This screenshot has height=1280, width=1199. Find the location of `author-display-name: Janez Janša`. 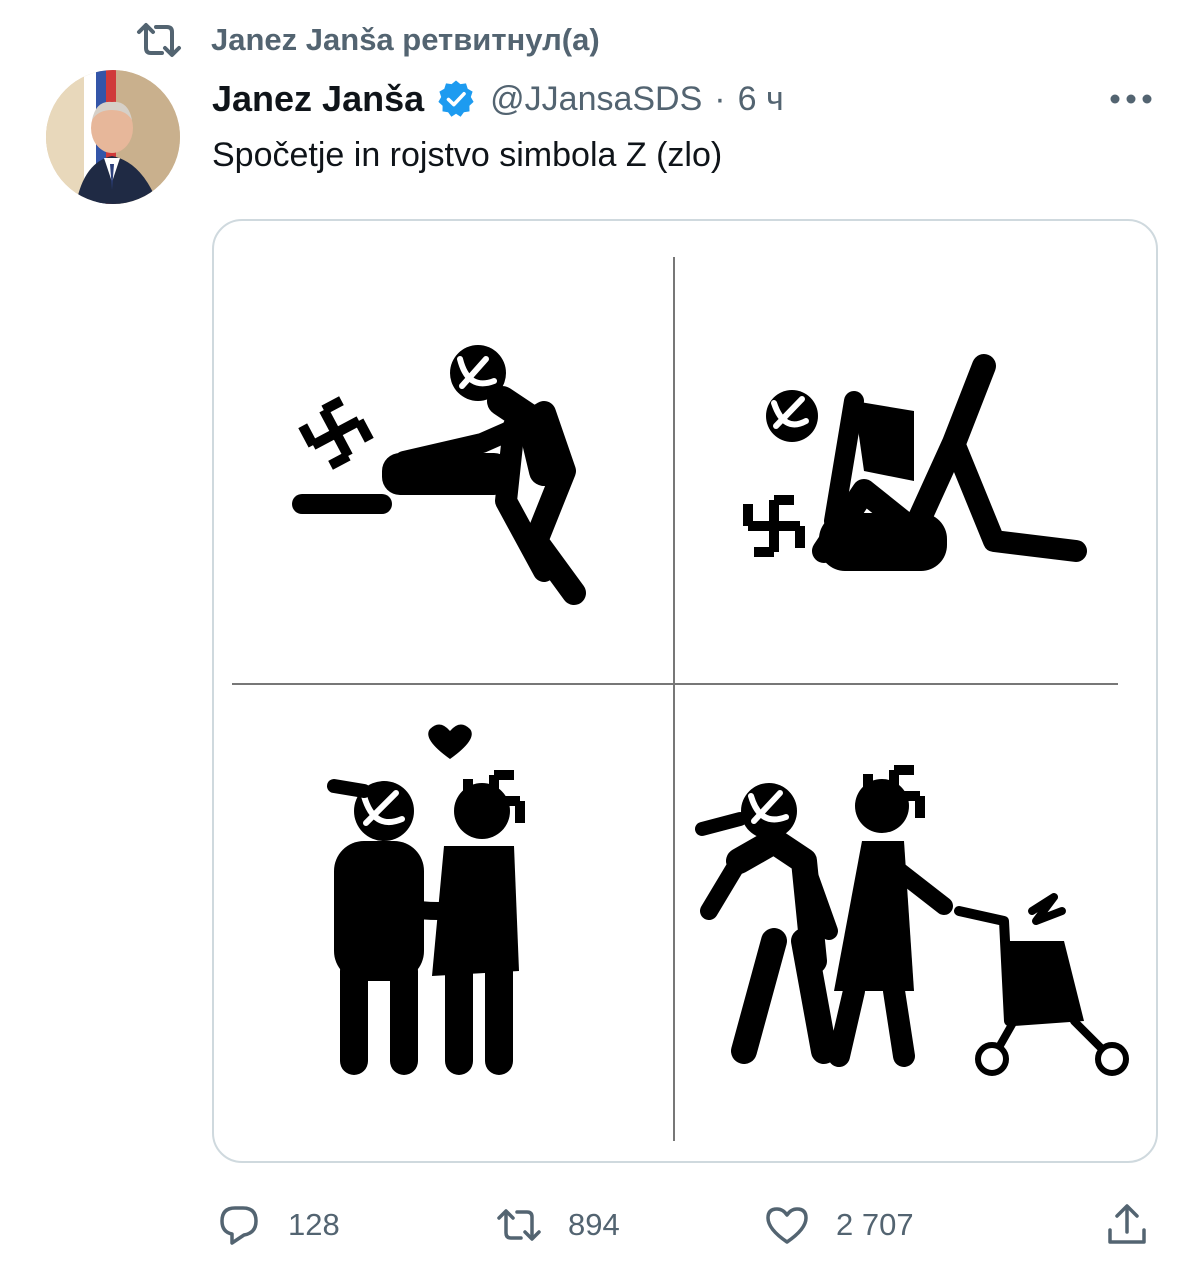

author-display-name: Janez Janša is located at coordinates (318, 99).